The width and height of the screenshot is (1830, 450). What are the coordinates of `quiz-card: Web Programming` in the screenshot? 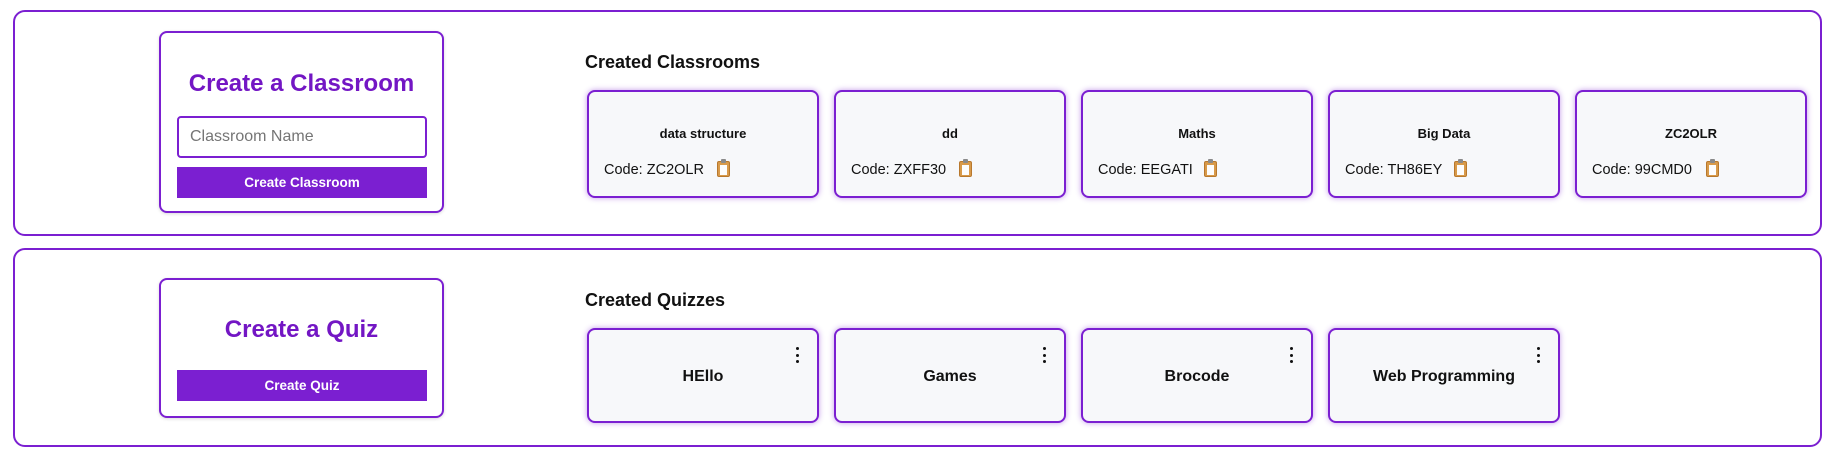 It's located at (1444, 375).